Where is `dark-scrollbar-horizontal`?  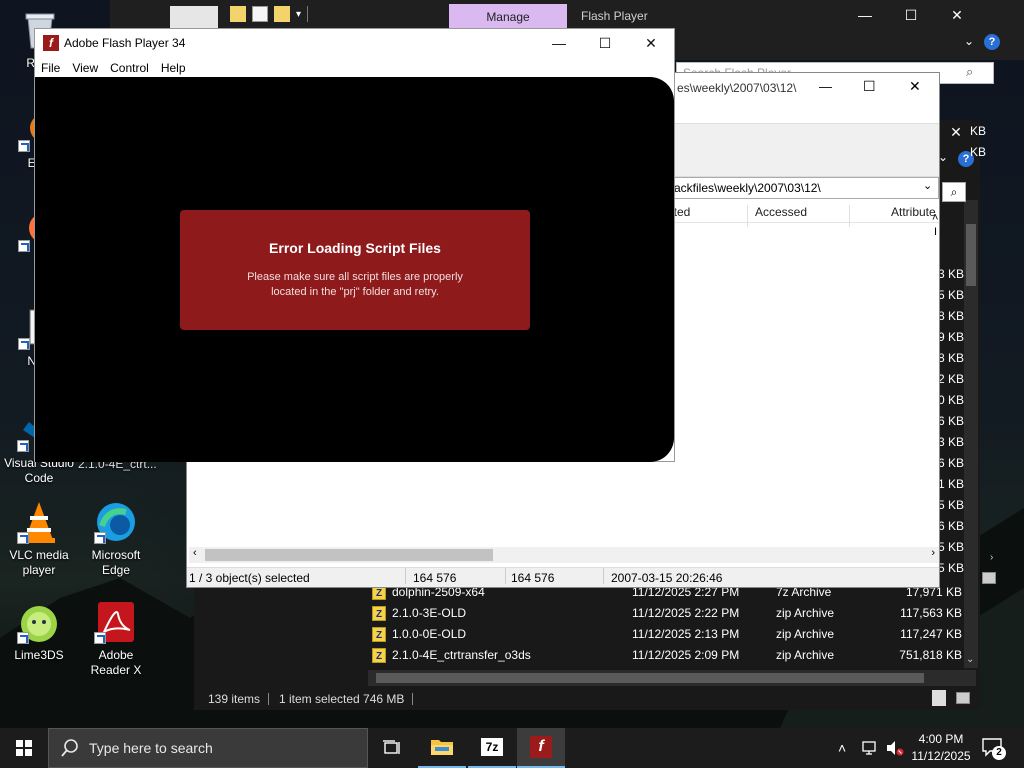
dark-scrollbar-horizontal is located at coordinates (672, 678).